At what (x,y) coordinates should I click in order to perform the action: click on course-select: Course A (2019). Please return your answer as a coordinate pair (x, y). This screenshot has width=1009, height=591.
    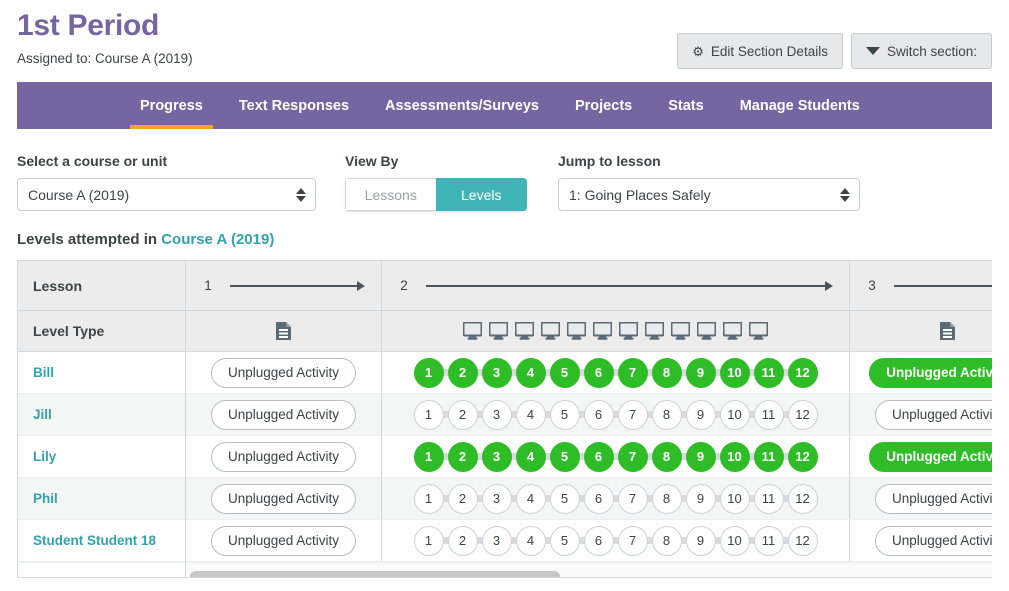
    Looking at the image, I should click on (166, 194).